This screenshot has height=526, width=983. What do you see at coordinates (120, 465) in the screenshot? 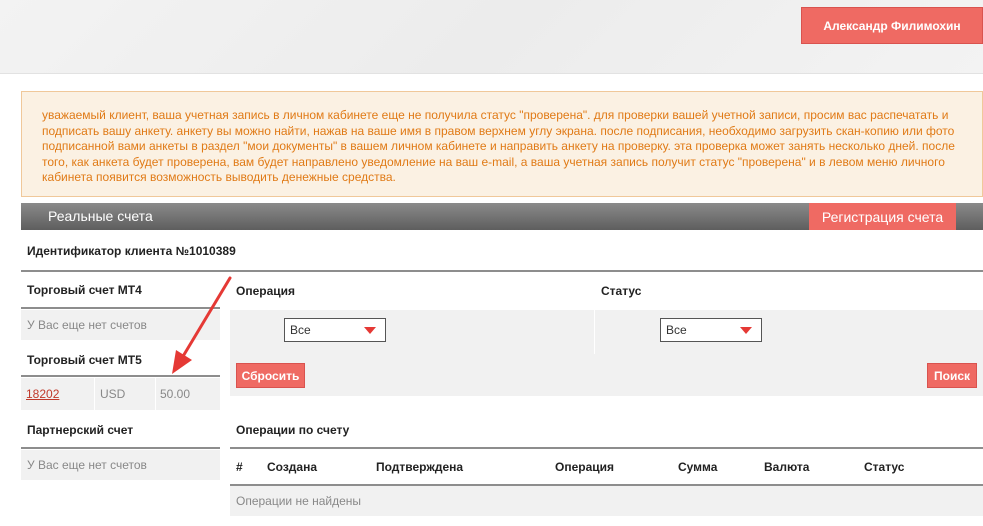
I see `partner-empty-text: У Вас еще нет счетов` at bounding box center [120, 465].